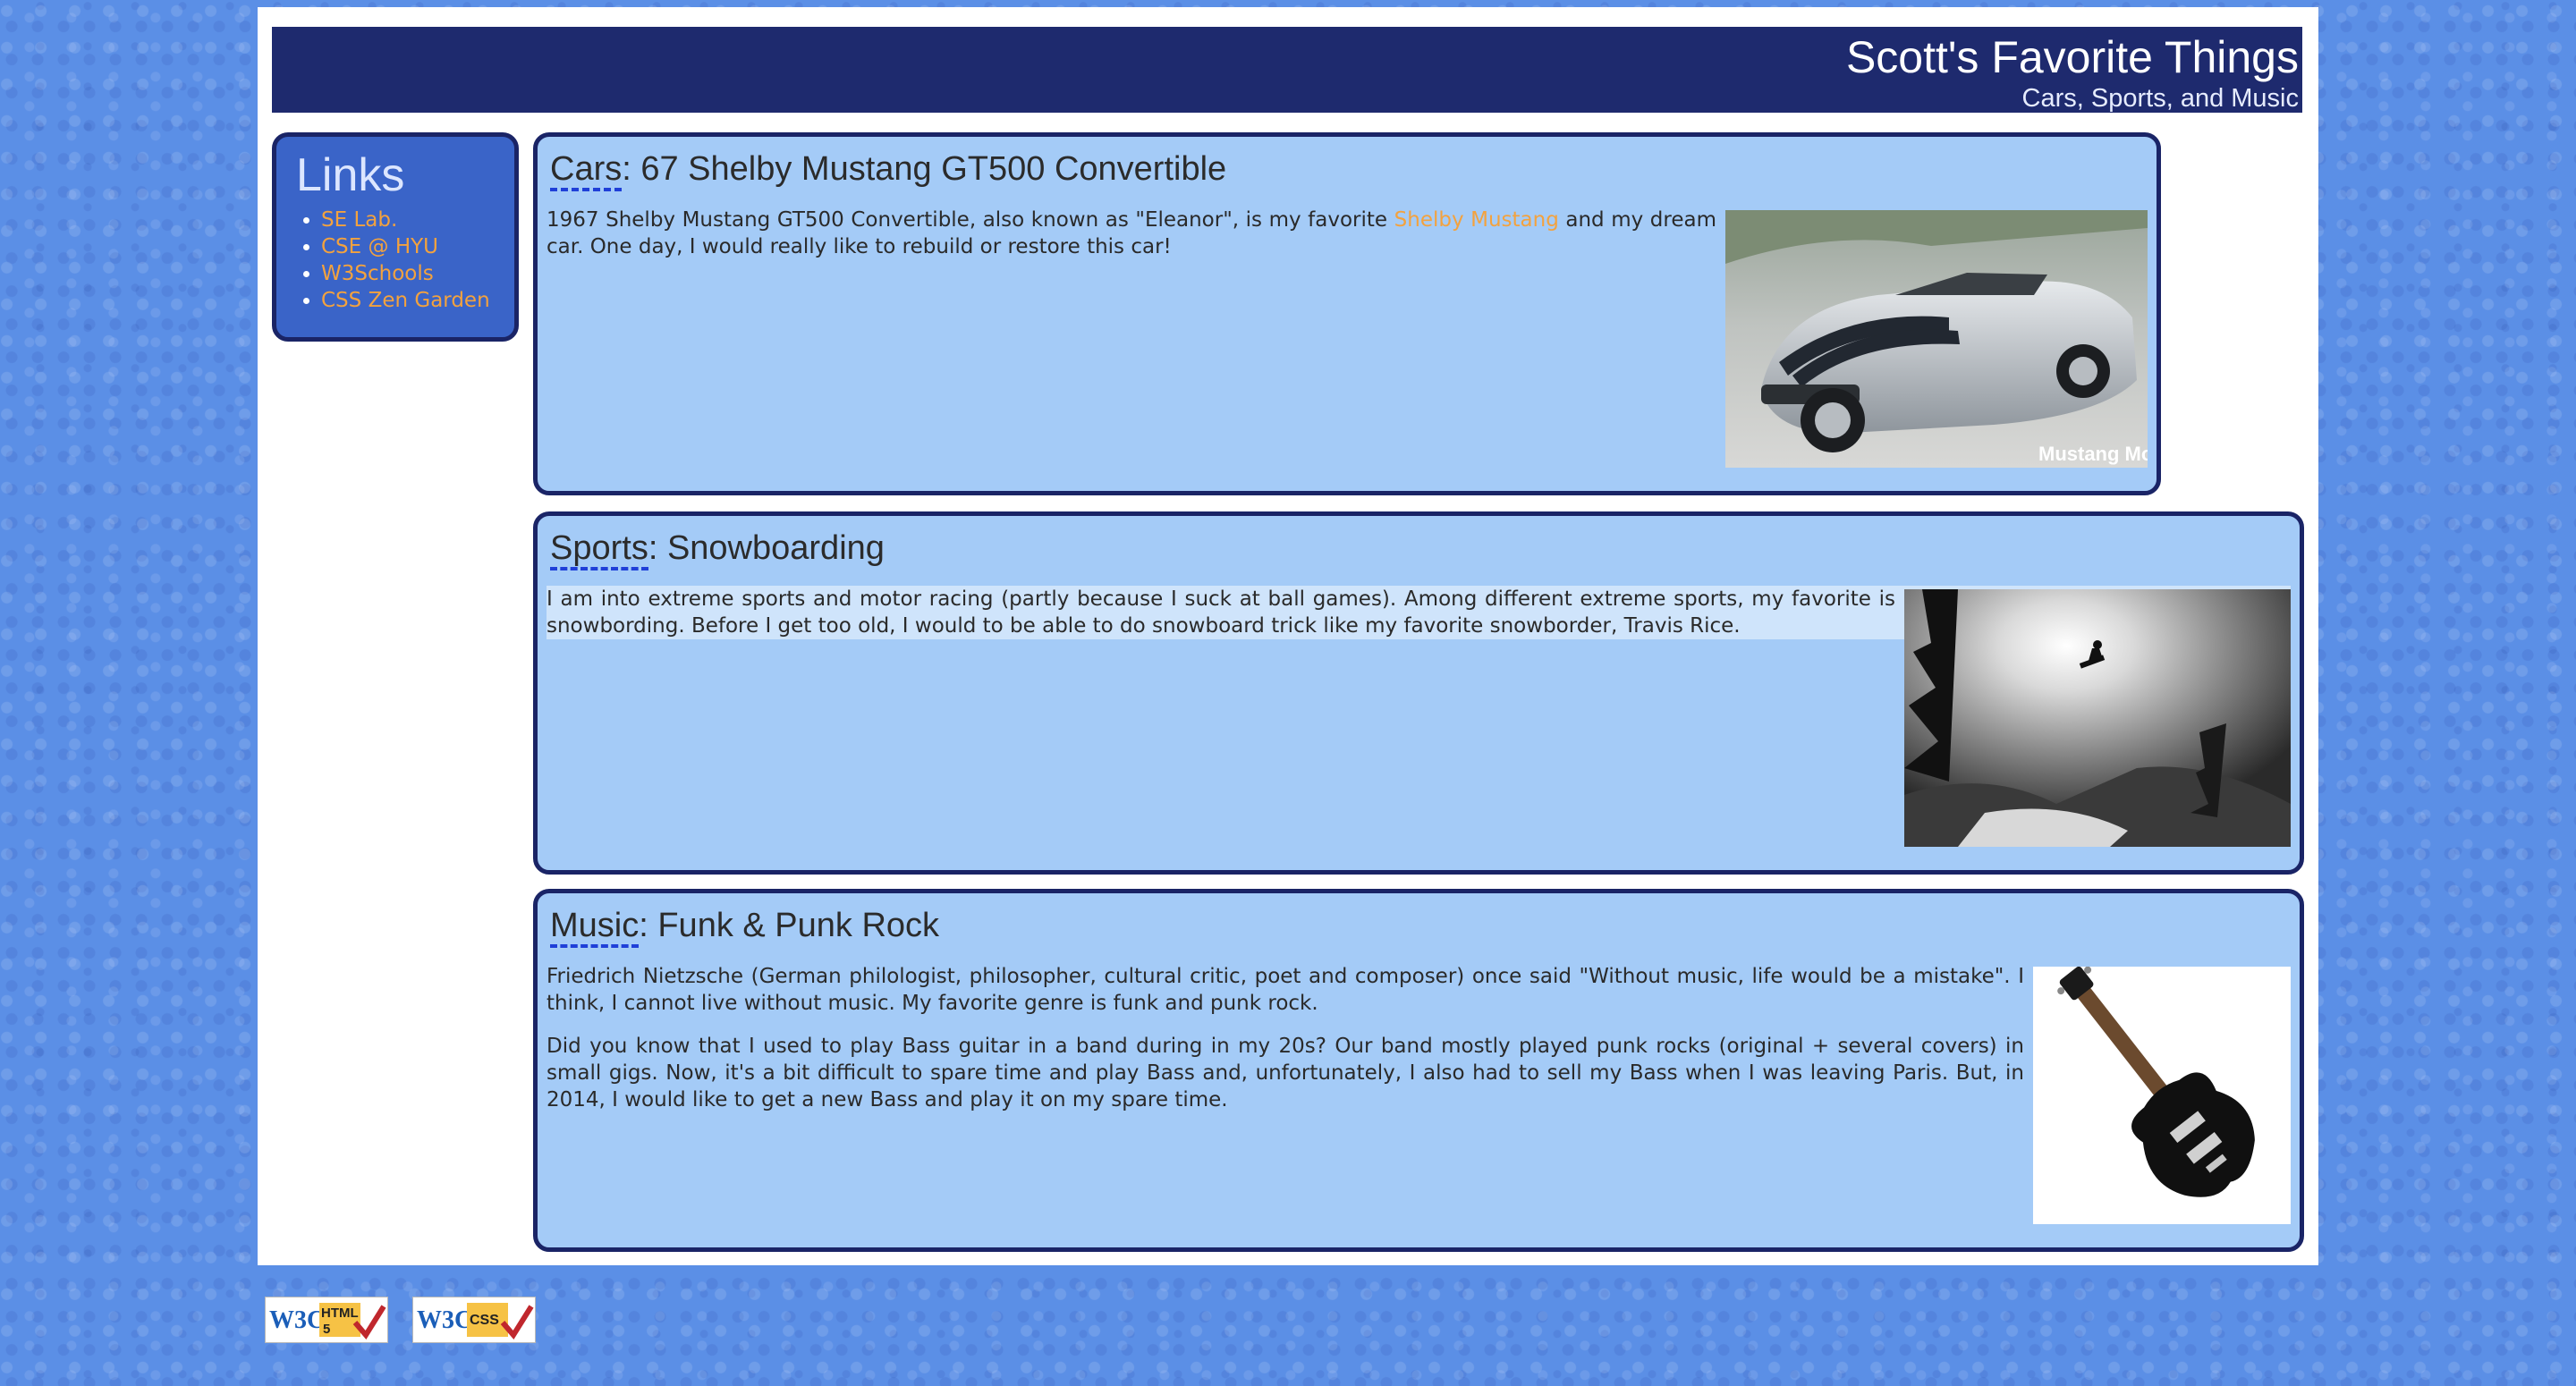  What do you see at coordinates (326, 1329) in the screenshot?
I see `svg-text: 5` at bounding box center [326, 1329].